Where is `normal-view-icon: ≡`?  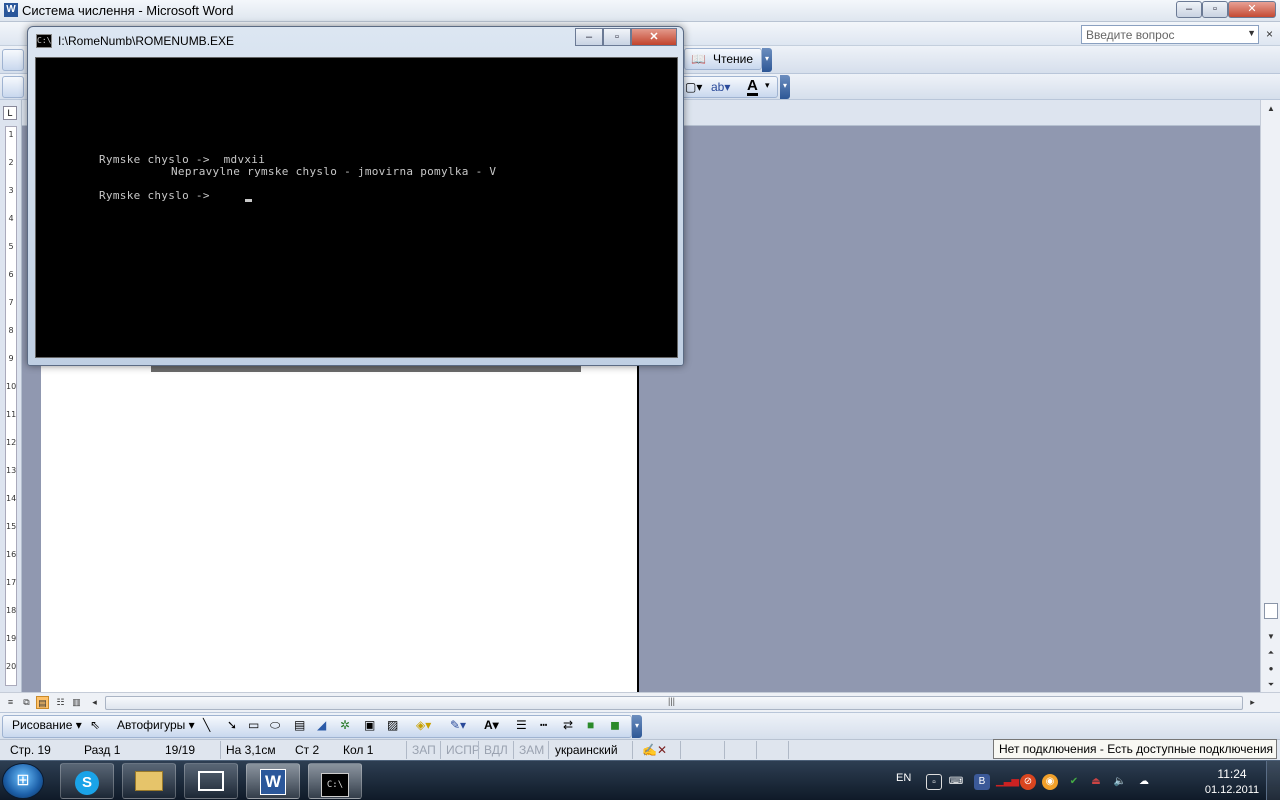
normal-view-icon: ≡ is located at coordinates (10, 702).